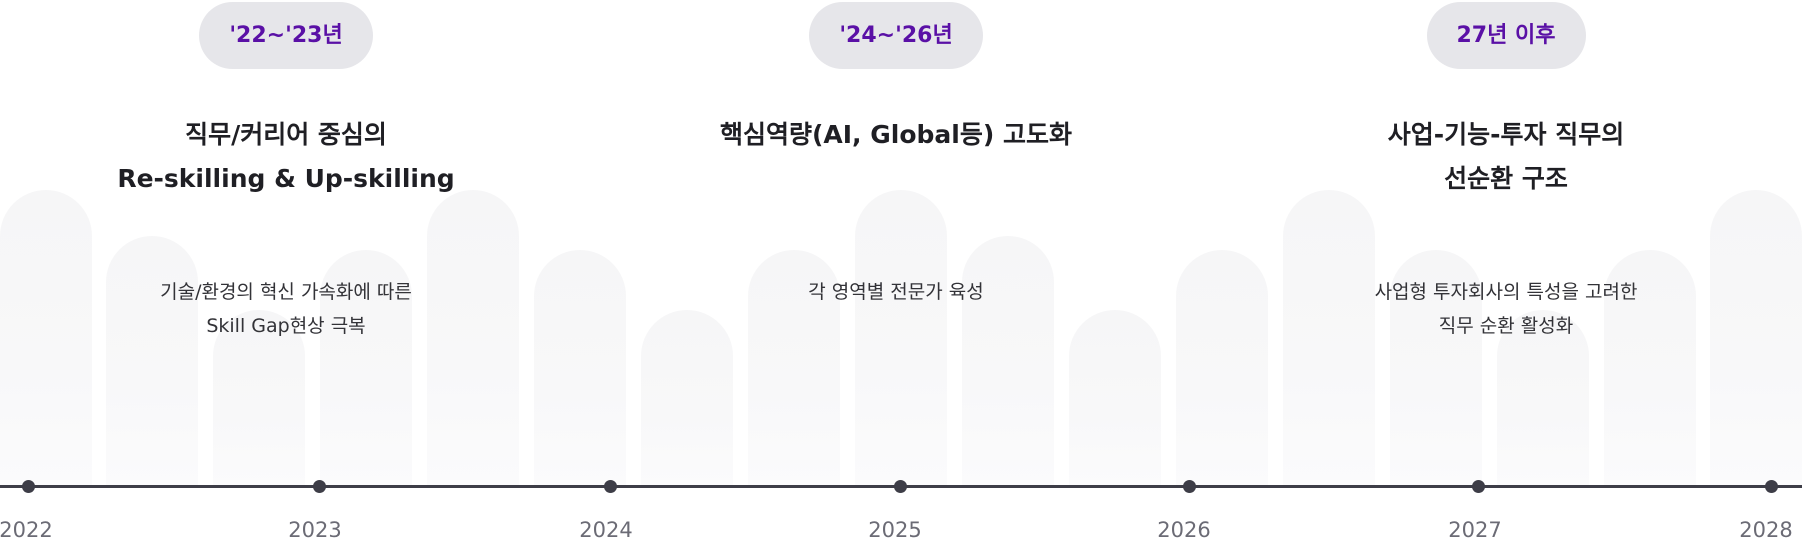  I want to click on phase-description-line: 직무 순환 활성화, so click(1506, 326).